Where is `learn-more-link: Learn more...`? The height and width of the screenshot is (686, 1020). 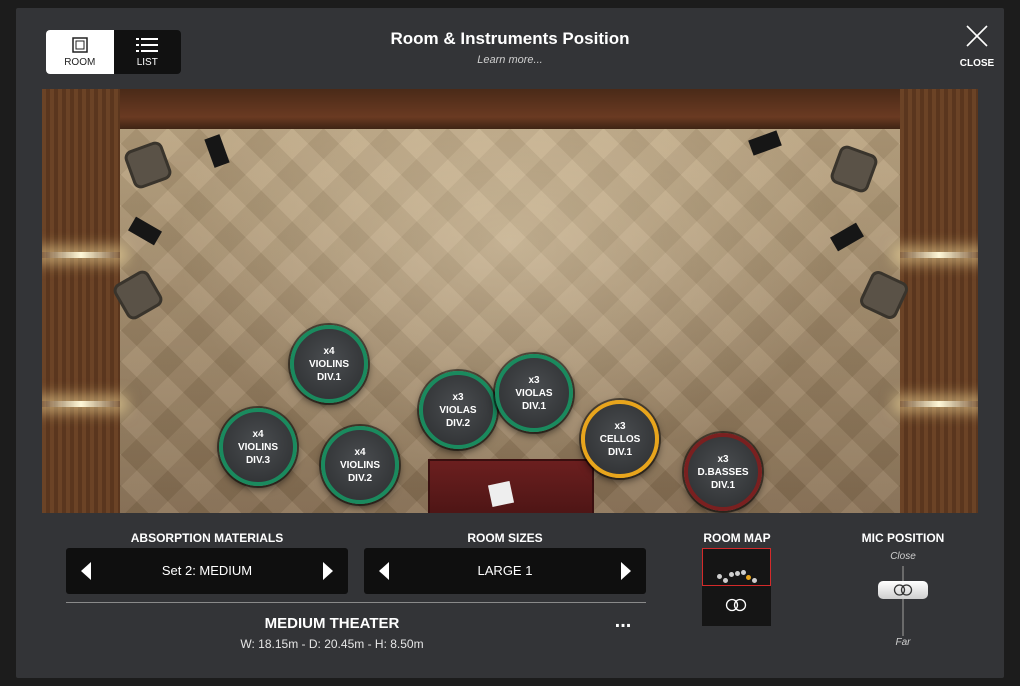 learn-more-link: Learn more... is located at coordinates (510, 60).